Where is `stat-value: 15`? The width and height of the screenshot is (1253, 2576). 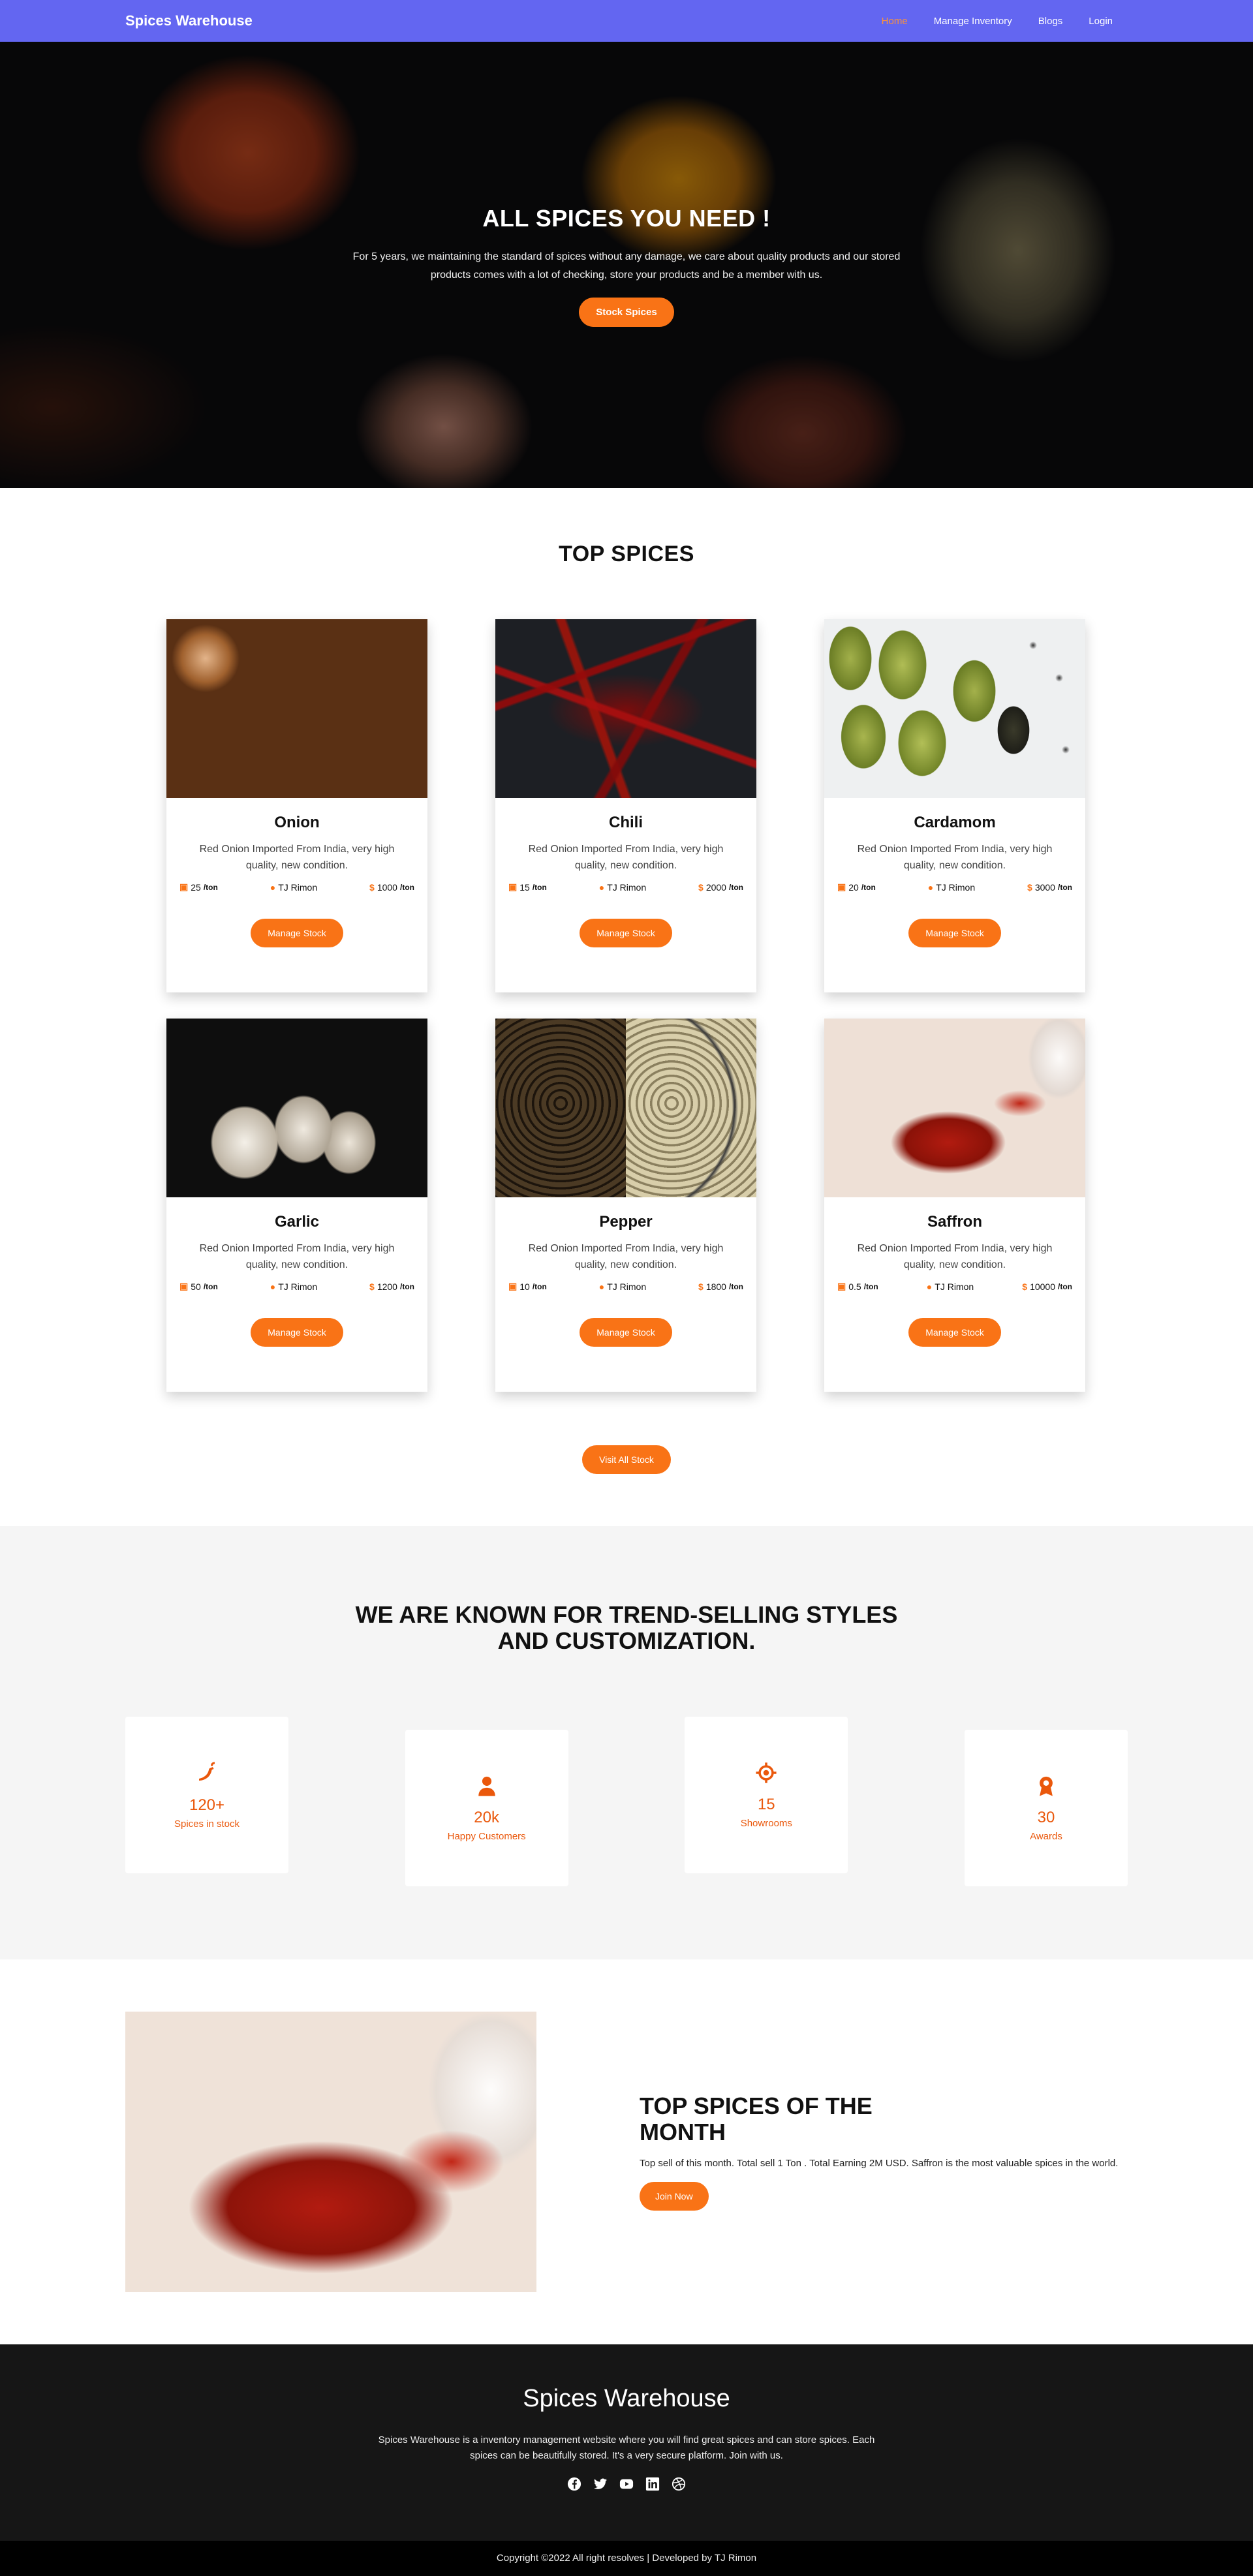 stat-value: 15 is located at coordinates (766, 1804).